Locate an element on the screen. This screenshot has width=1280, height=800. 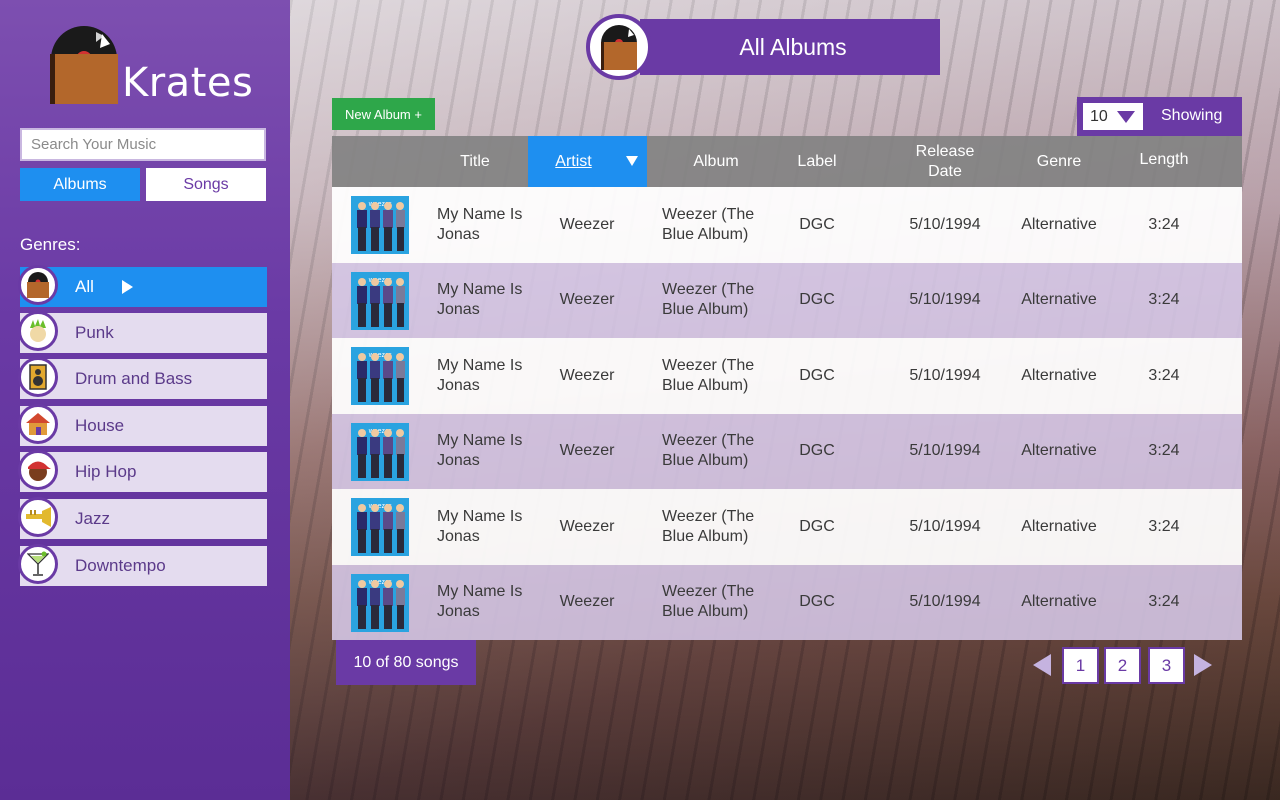
genre-label: House is located at coordinates (100, 425).